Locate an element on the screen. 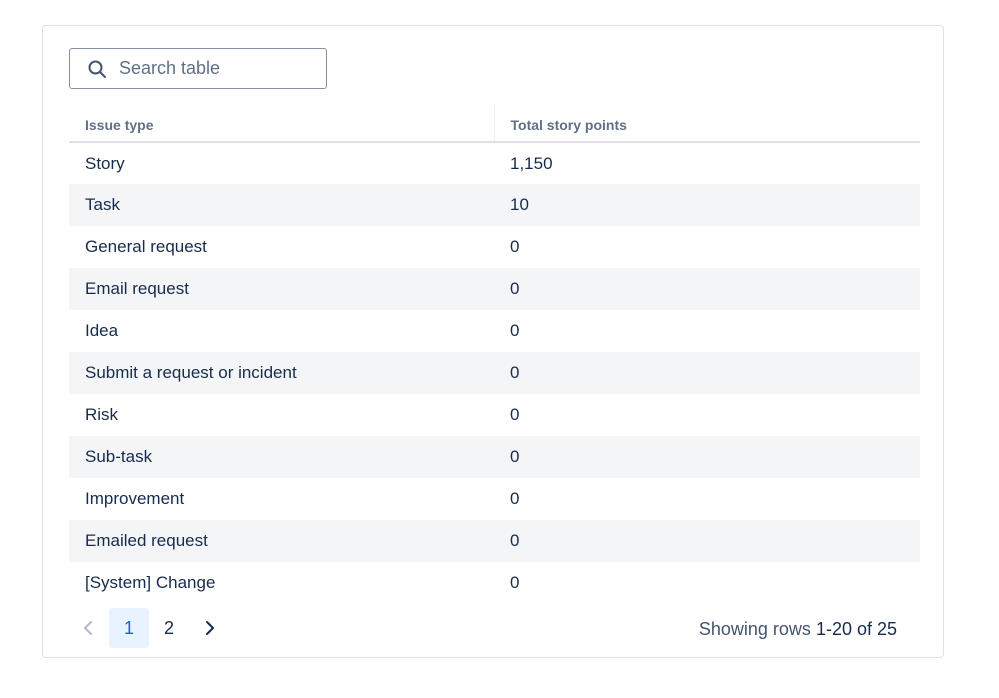 This screenshot has height=698, width=999. table-row: Risk 0 is located at coordinates (494, 415).